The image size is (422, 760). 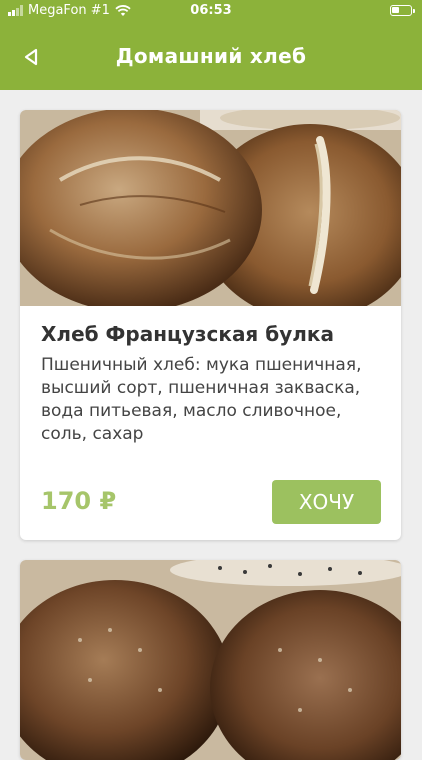 I want to click on product-name: Хлеб Французская булка, so click(x=187, y=334).